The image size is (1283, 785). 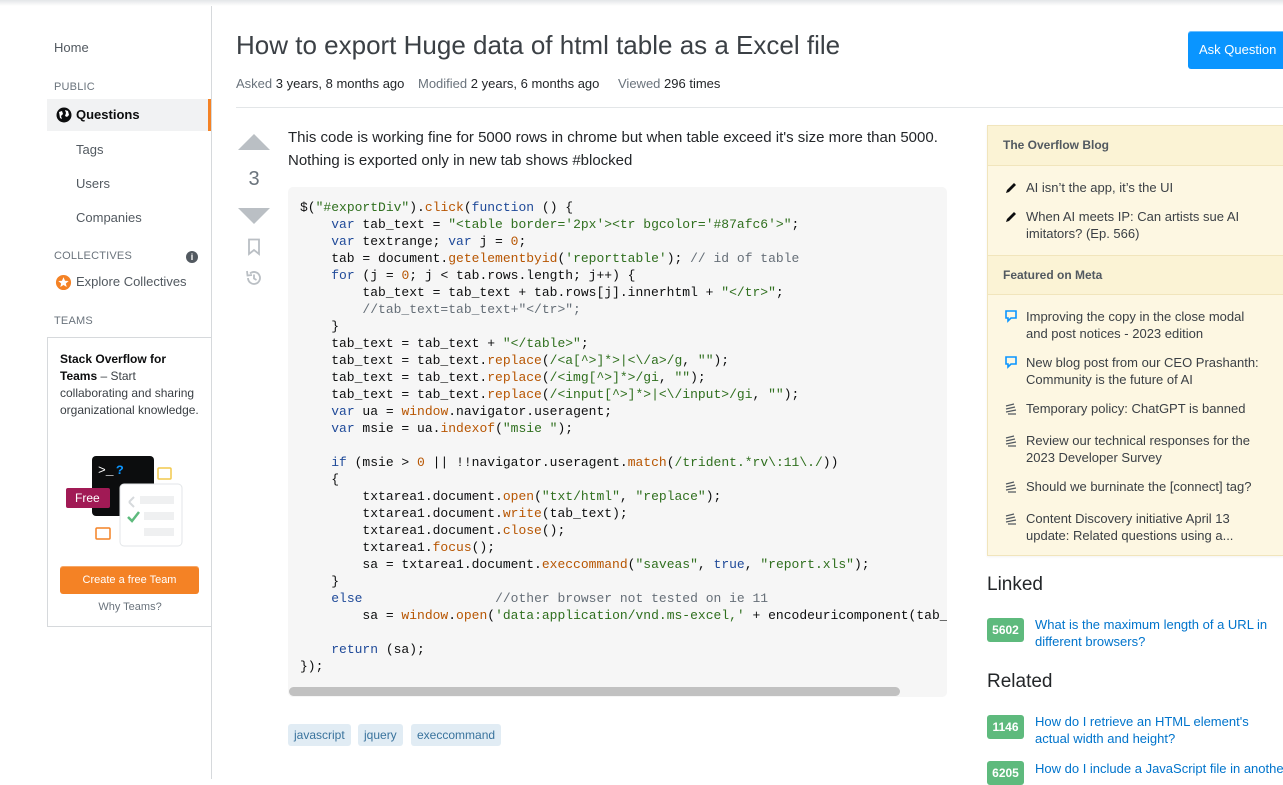 I want to click on asked-label: Asked, so click(x=254, y=83).